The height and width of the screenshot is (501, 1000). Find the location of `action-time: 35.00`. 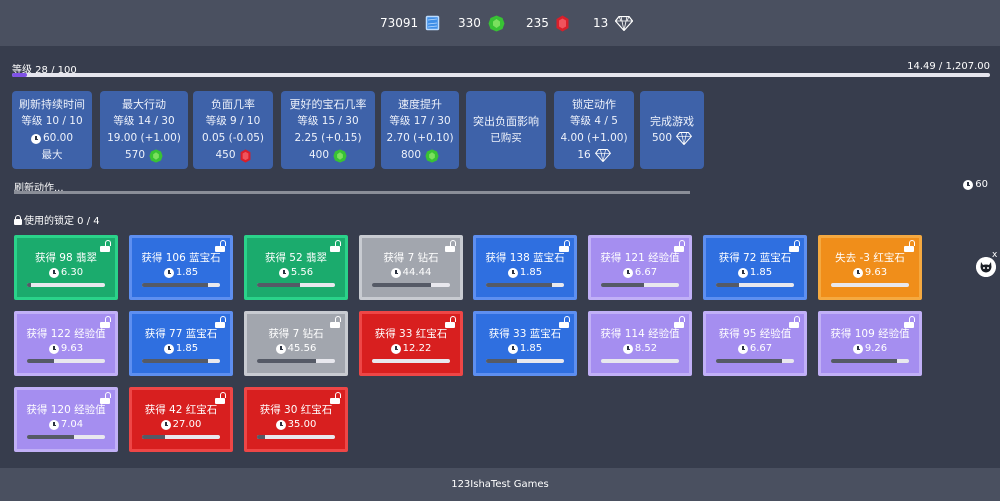

action-time: 35.00 is located at coordinates (296, 424).